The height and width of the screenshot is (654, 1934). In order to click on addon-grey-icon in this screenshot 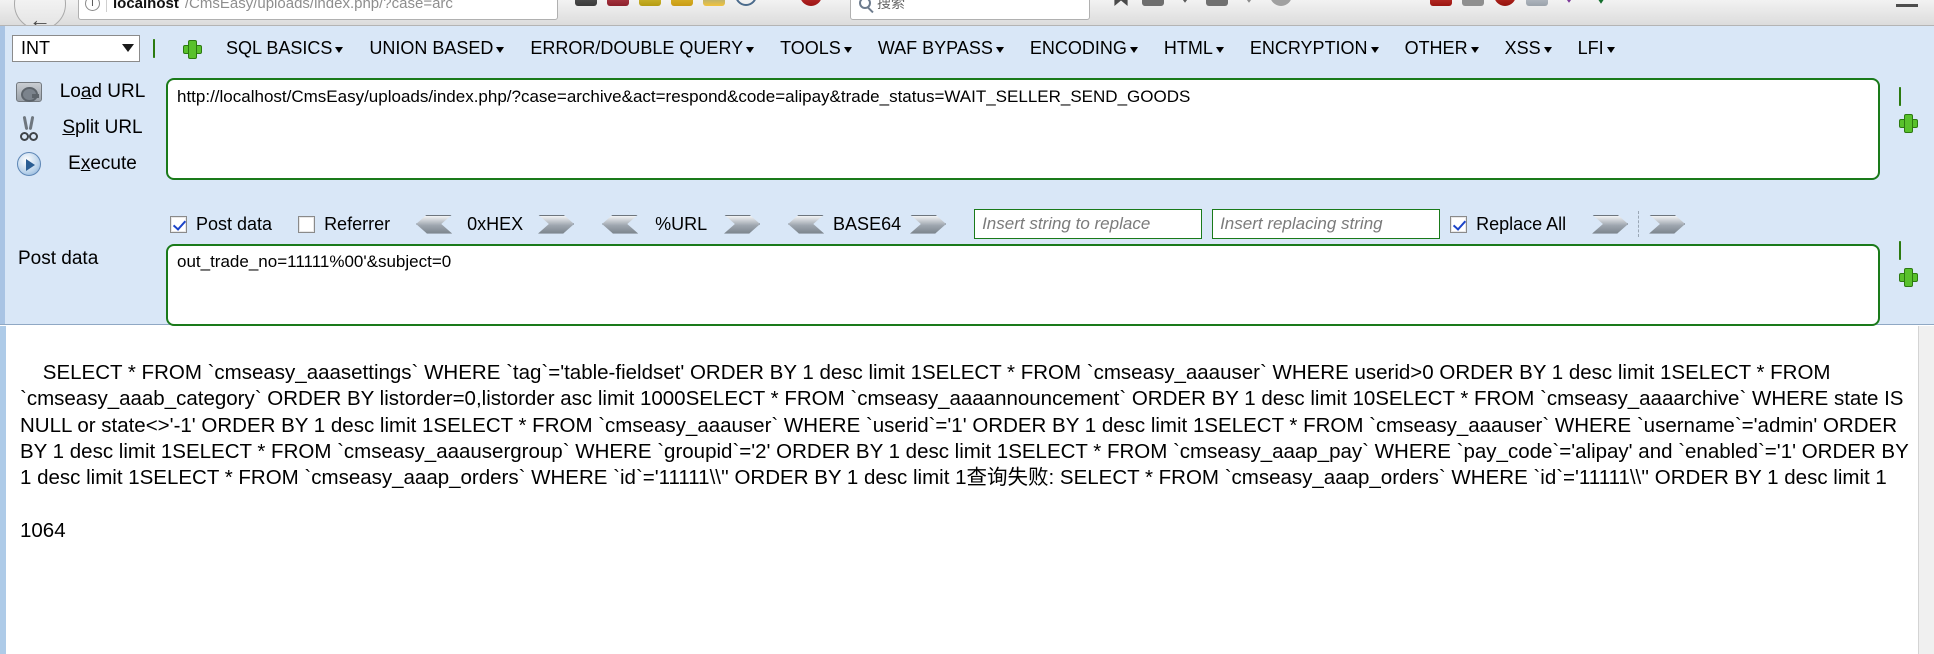, I will do `click(1473, 3)`.